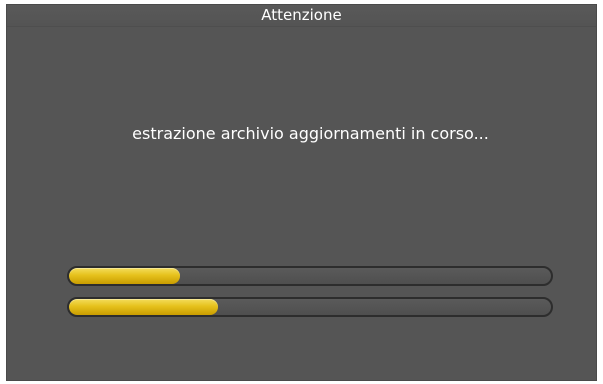 Image resolution: width=603 pixels, height=384 pixels. What do you see at coordinates (124, 276) in the screenshot?
I see `extraction-progress-fill` at bounding box center [124, 276].